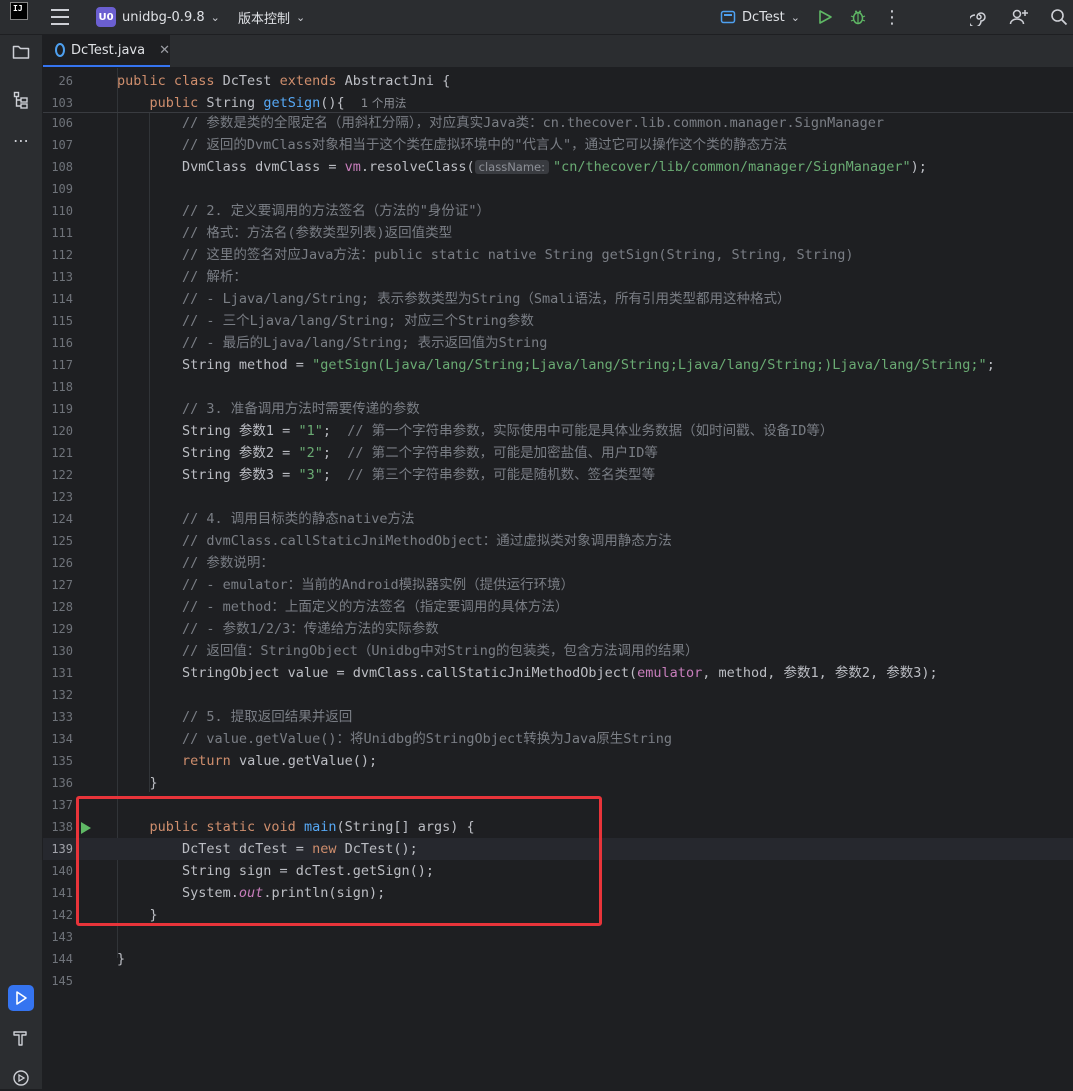  Describe the element at coordinates (62, 651) in the screenshot. I see `line-number: 130` at that location.